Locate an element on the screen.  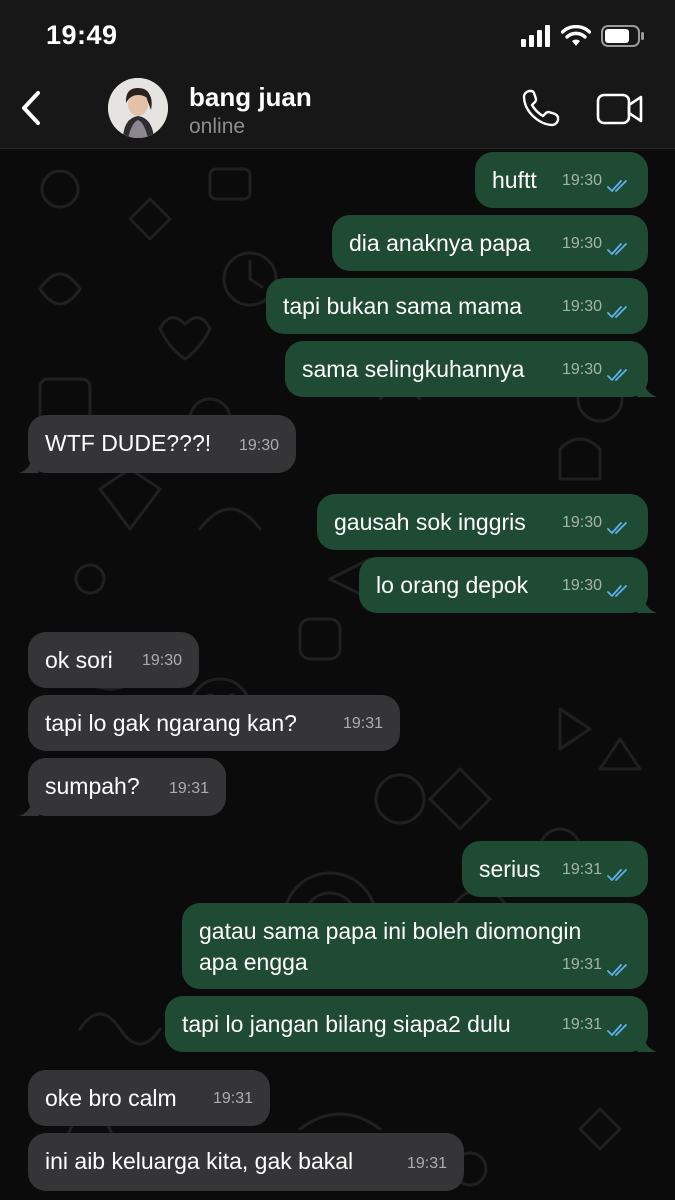
incoming-message: oke bro calm 19:31 is located at coordinates (149, 1098).